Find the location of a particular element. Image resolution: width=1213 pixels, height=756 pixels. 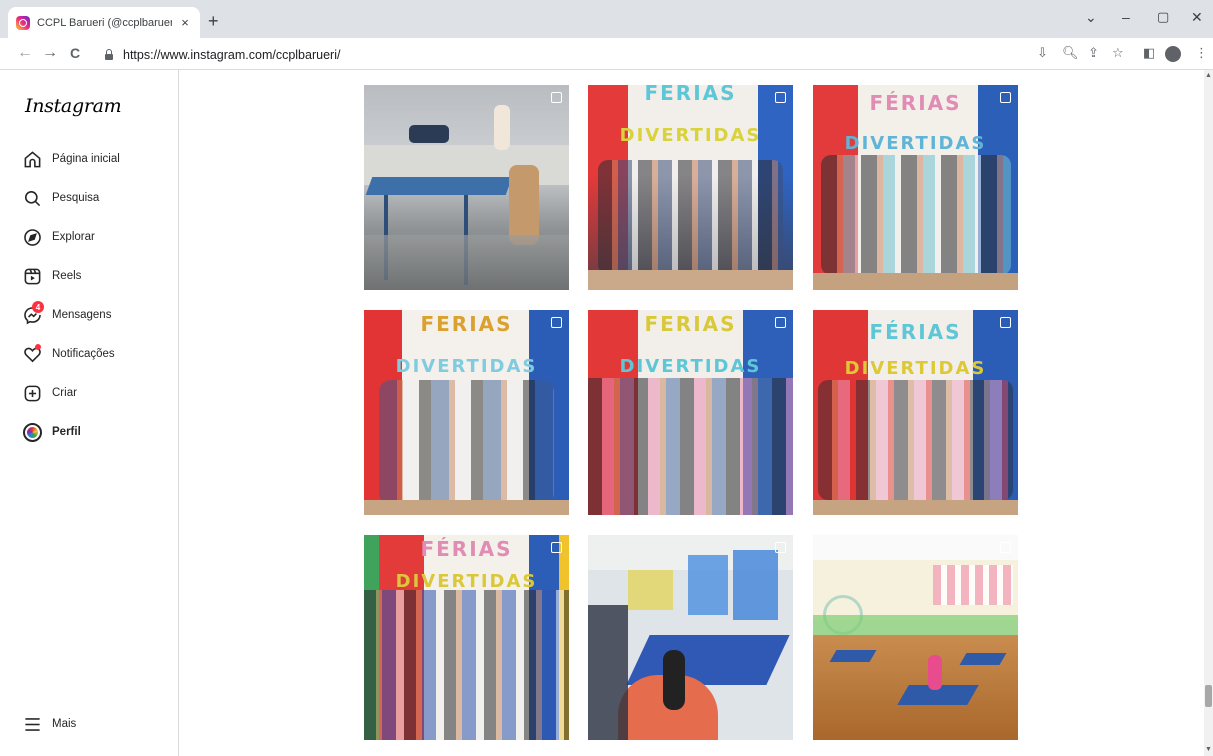

browser-profile-icon is located at coordinates (1173, 54).